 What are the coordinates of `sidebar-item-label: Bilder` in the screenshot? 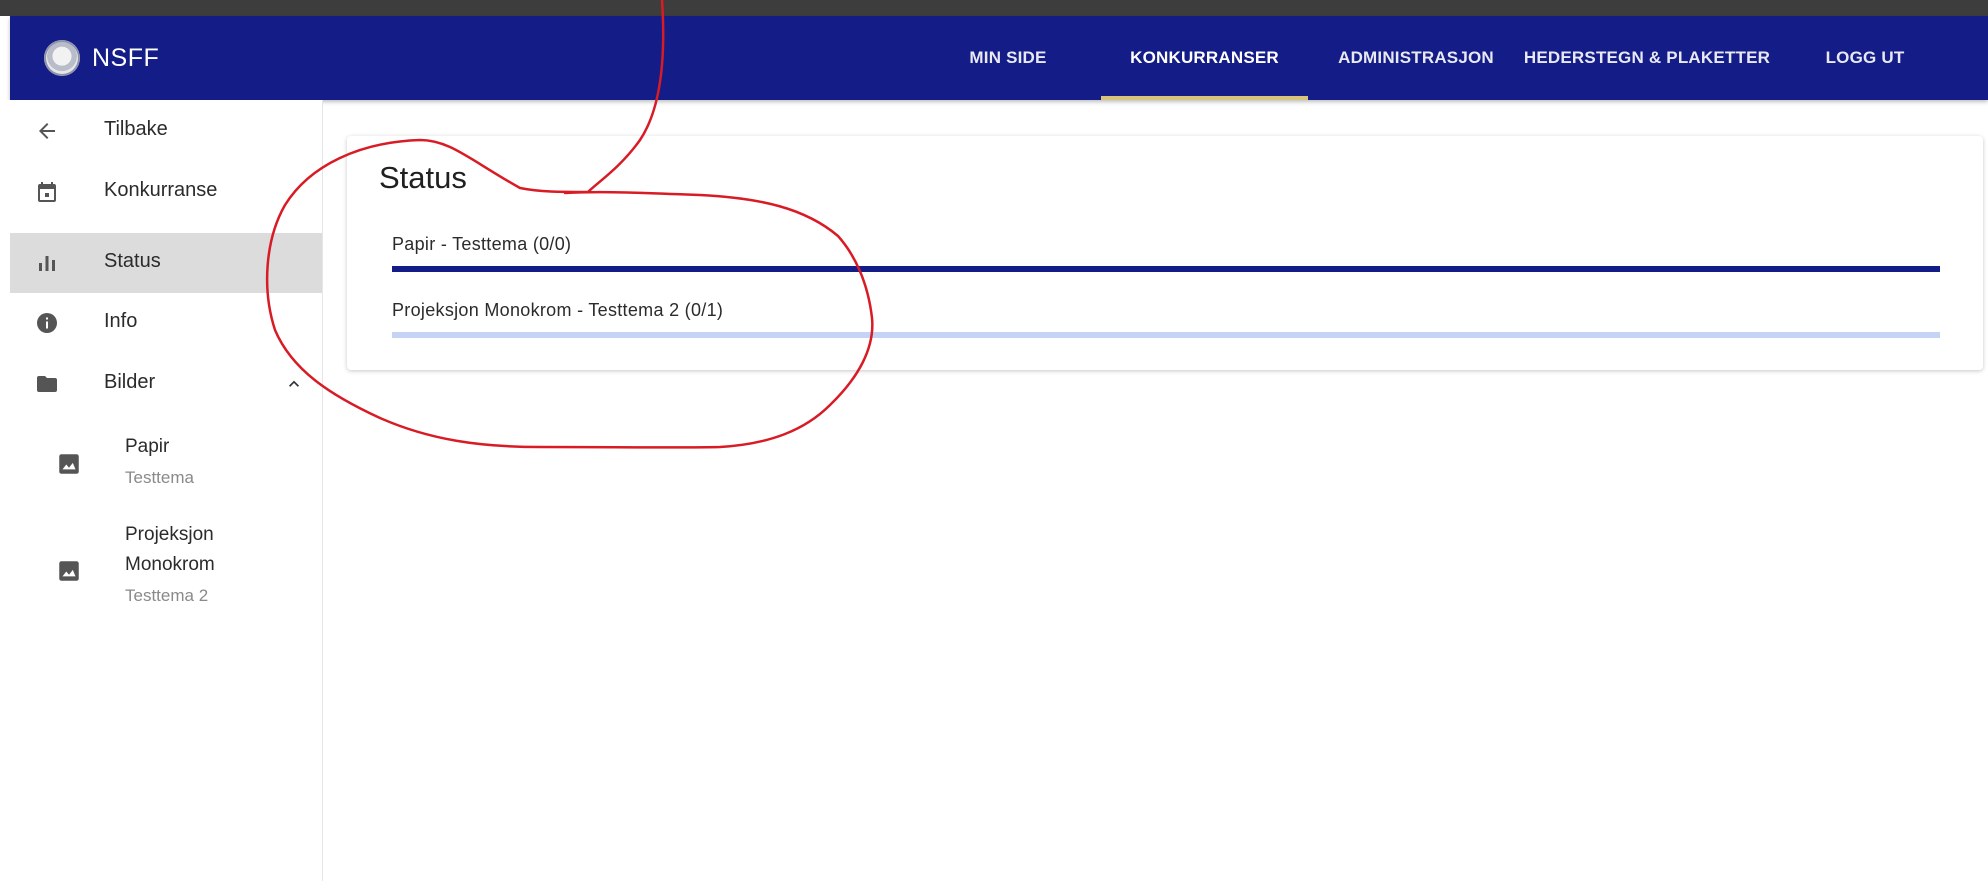 It's located at (130, 382).